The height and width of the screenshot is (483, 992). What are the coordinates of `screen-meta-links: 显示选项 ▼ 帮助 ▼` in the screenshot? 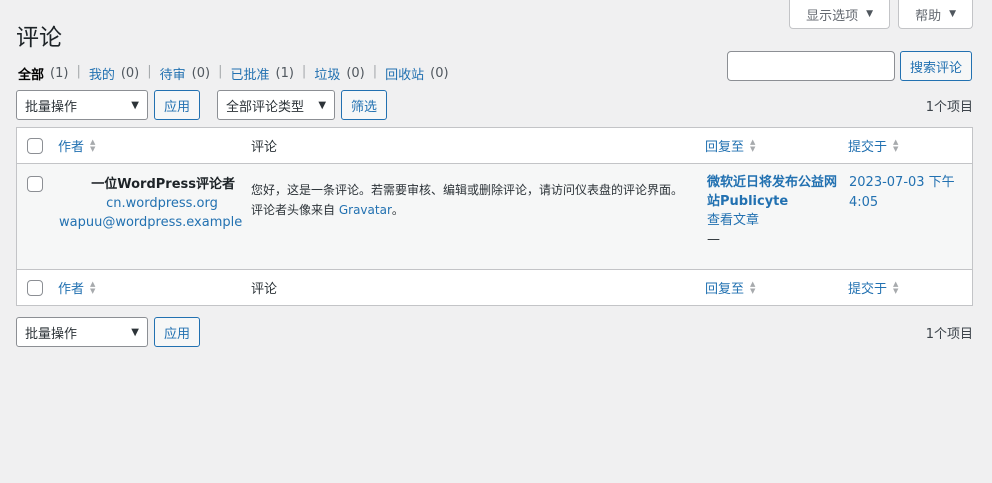 It's located at (881, 14).